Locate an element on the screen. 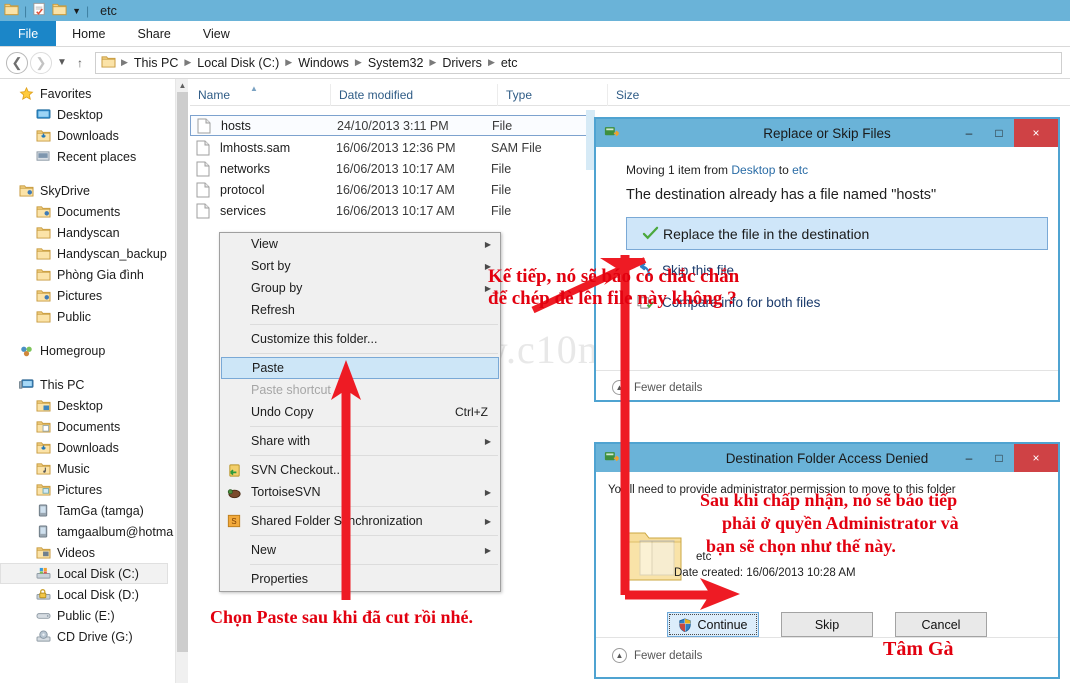  table-row: lmhosts.sam 16/06/2013 12:36 PM SAM File is located at coordinates (390, 147).